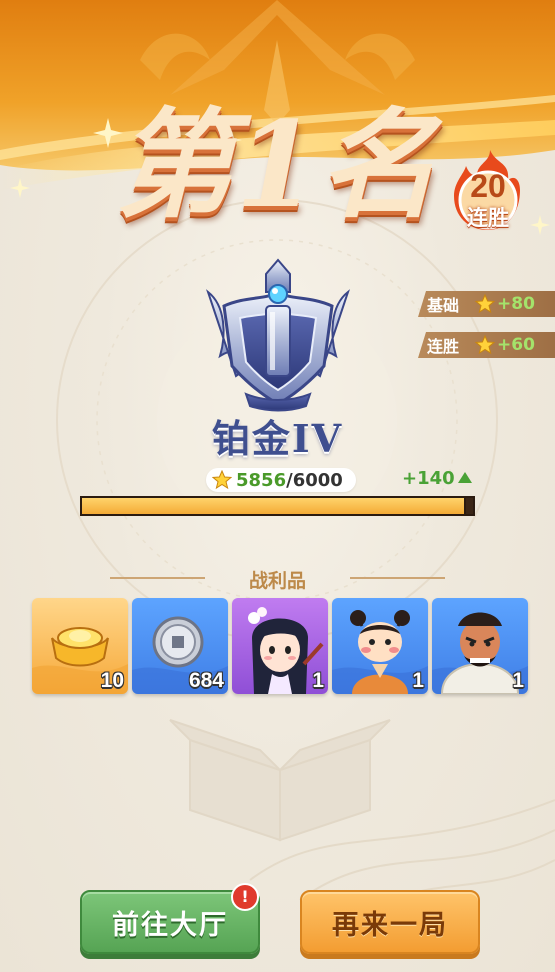  Describe the element at coordinates (516, 345) in the screenshot. I see `bonus-streak-value: +60` at that location.